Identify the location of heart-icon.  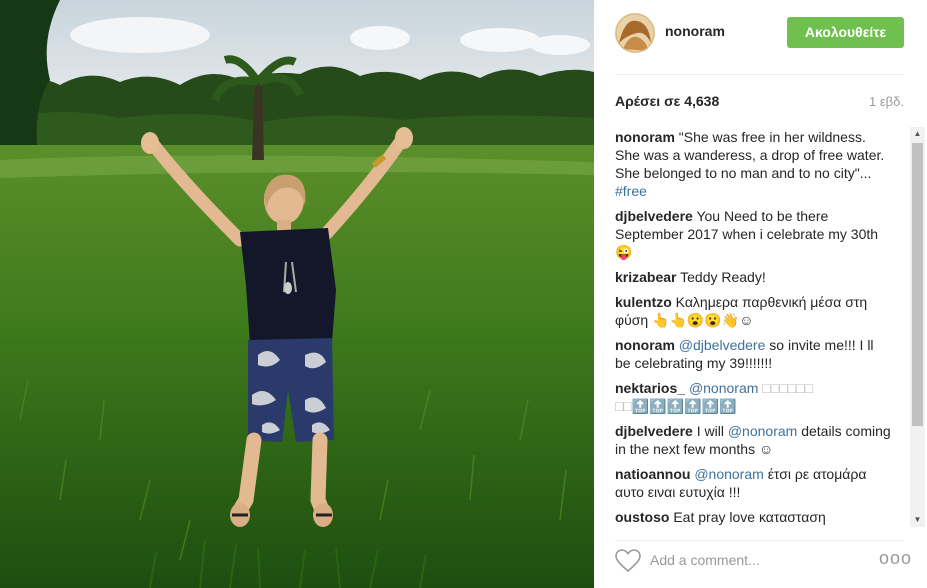
(628, 561).